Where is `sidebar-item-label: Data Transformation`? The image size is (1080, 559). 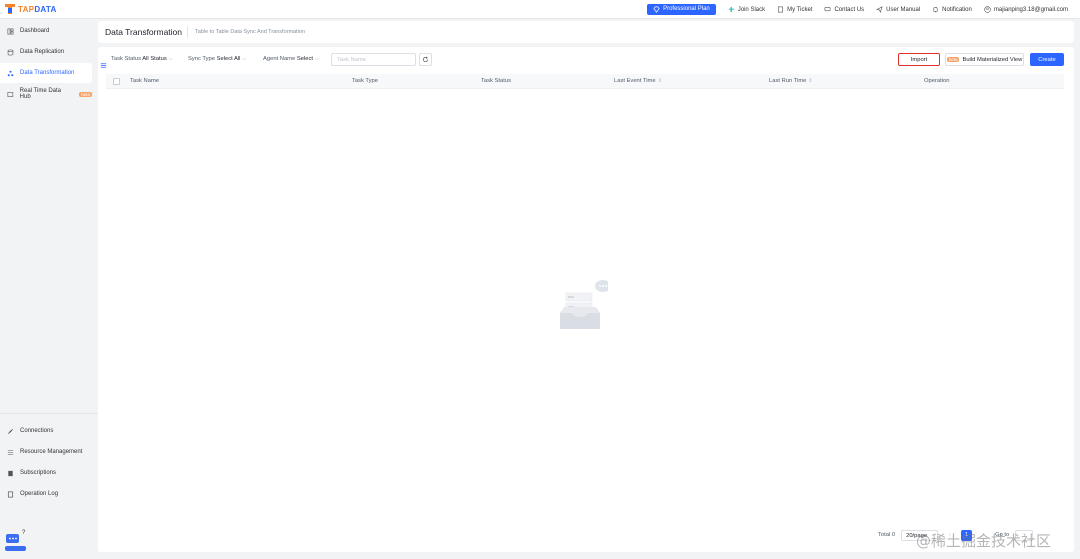
sidebar-item-label: Data Transformation is located at coordinates (47, 73).